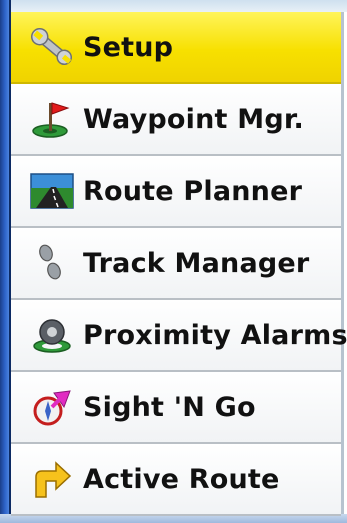 Image resolution: width=347 pixels, height=523 pixels. I want to click on menu-item-track-manager: Track Manager, so click(176, 264).